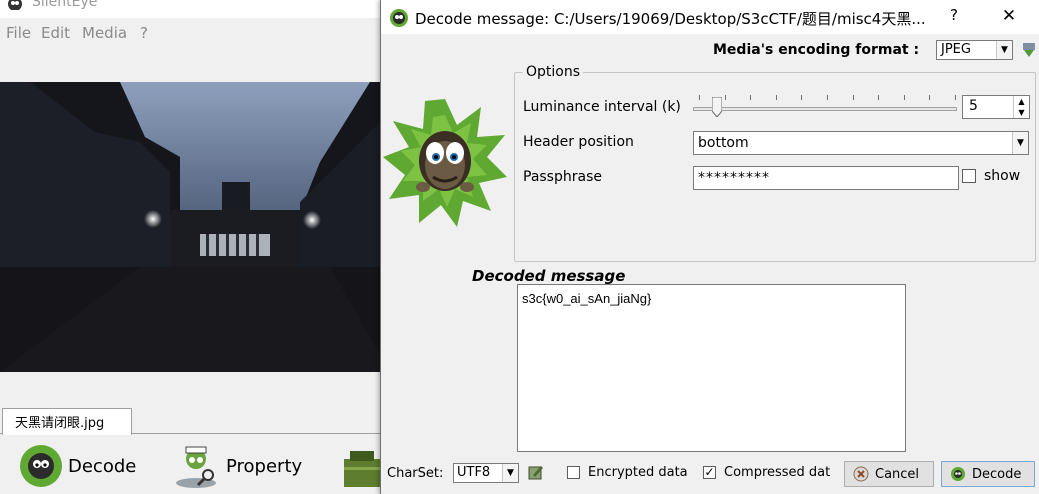 The image size is (1039, 494). What do you see at coordinates (578, 142) in the screenshot?
I see `header-position-label: Header position` at bounding box center [578, 142].